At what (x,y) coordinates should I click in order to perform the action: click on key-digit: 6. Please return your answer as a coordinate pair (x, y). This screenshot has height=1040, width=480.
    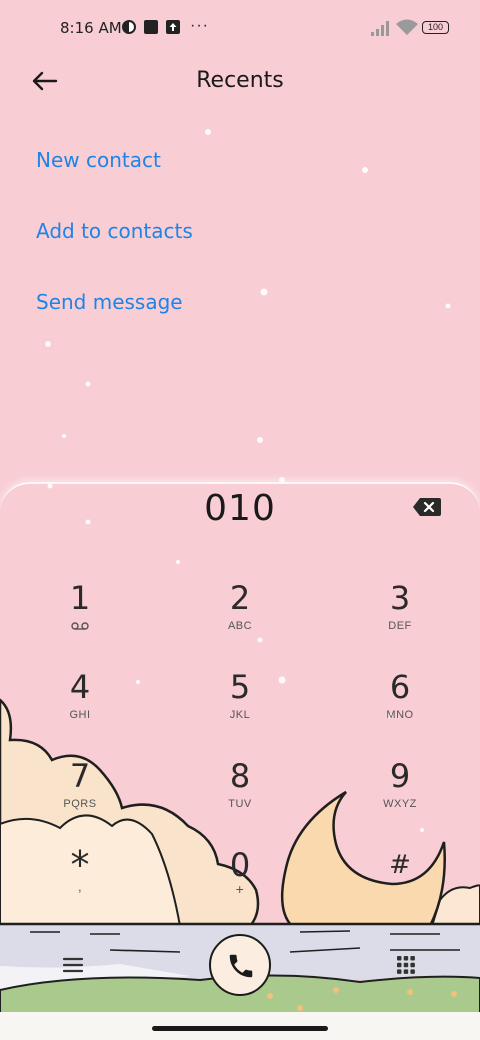
    Looking at the image, I should click on (400, 687).